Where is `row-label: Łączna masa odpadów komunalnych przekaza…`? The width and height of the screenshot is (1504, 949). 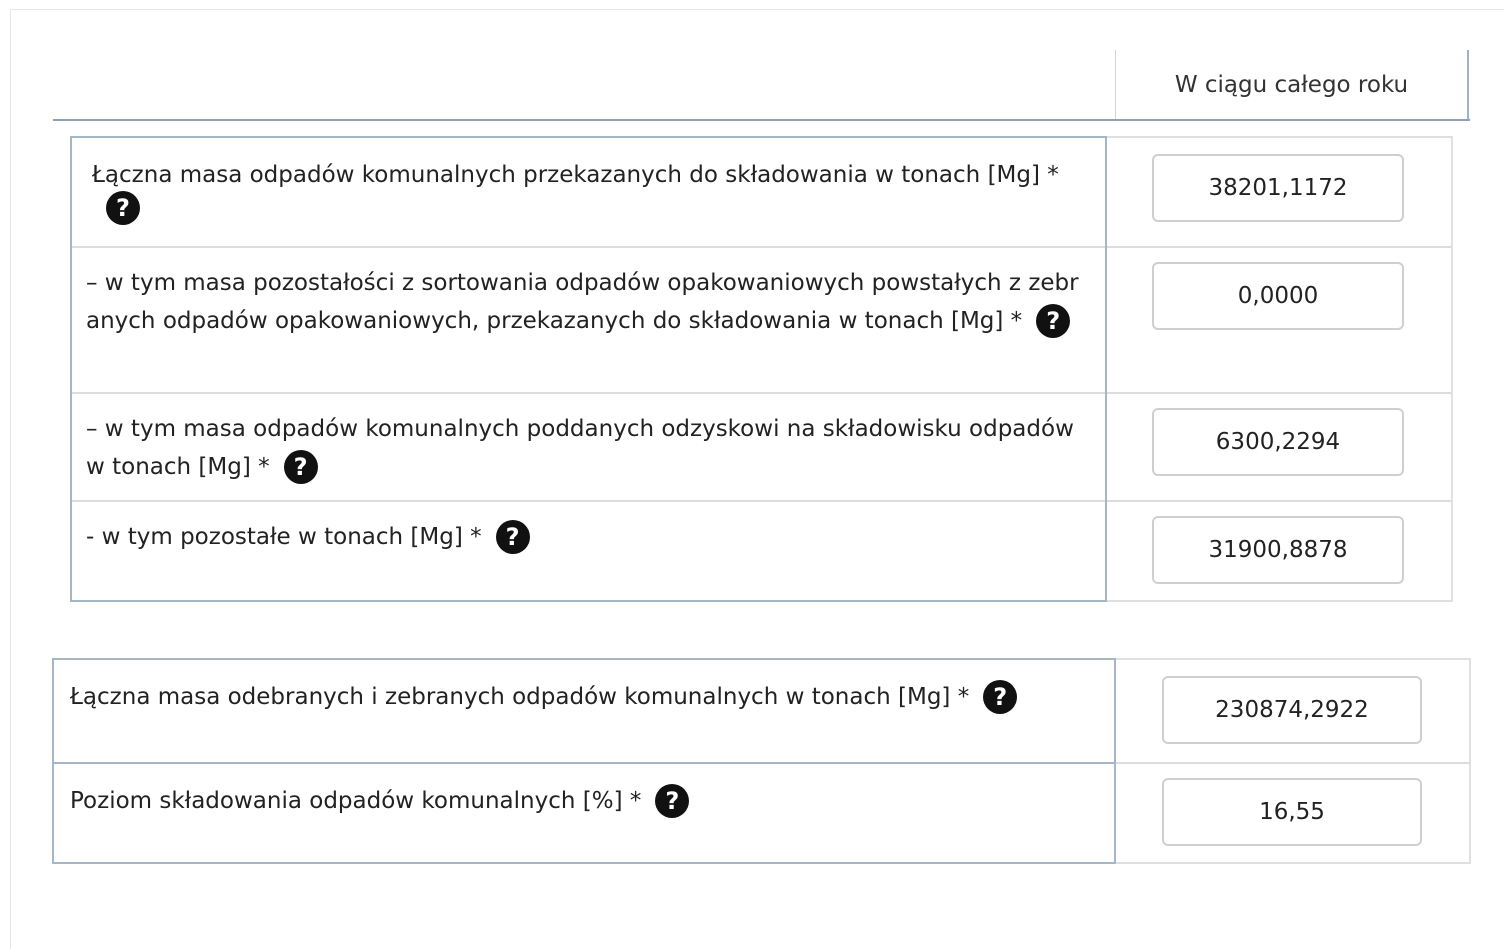
row-label: Łączna masa odpadów komunalnych przekaza… is located at coordinates (575, 175).